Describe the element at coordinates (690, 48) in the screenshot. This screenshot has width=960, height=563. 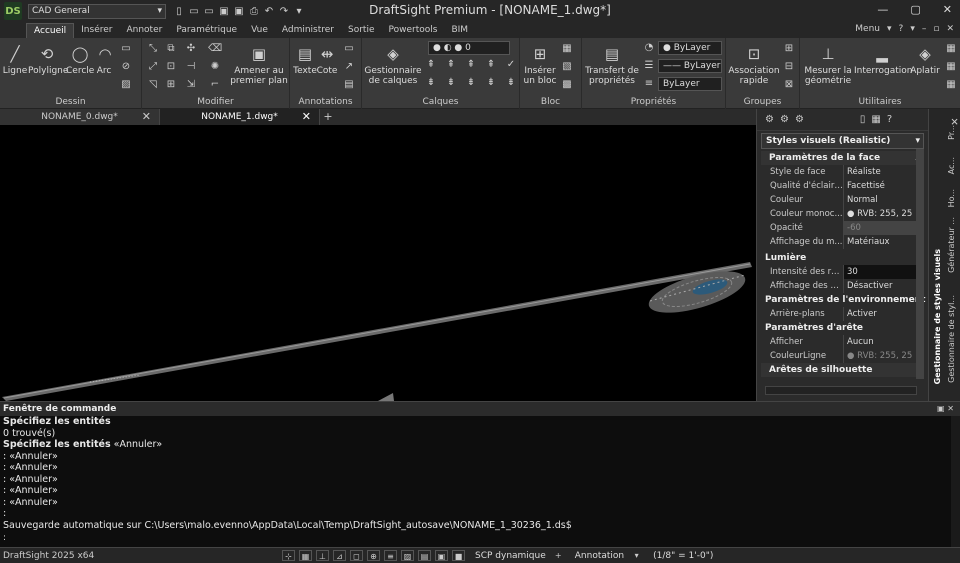
I see `color-select: ● ByLayer` at that location.